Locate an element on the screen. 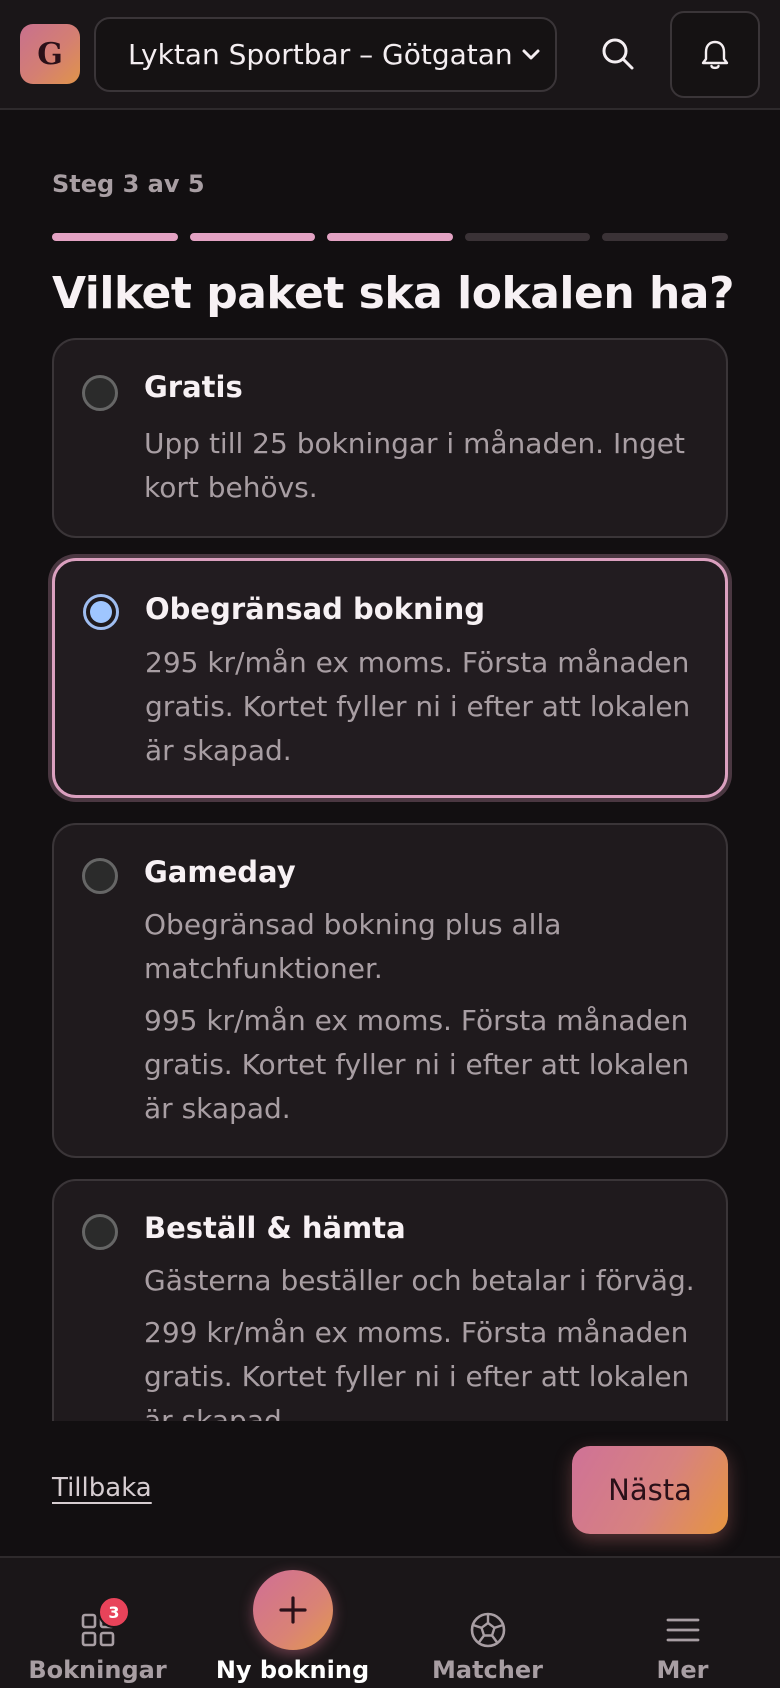 The image size is (780, 1688). option-description: Gästerna beställer och betalar i förväg. is located at coordinates (419, 1280).